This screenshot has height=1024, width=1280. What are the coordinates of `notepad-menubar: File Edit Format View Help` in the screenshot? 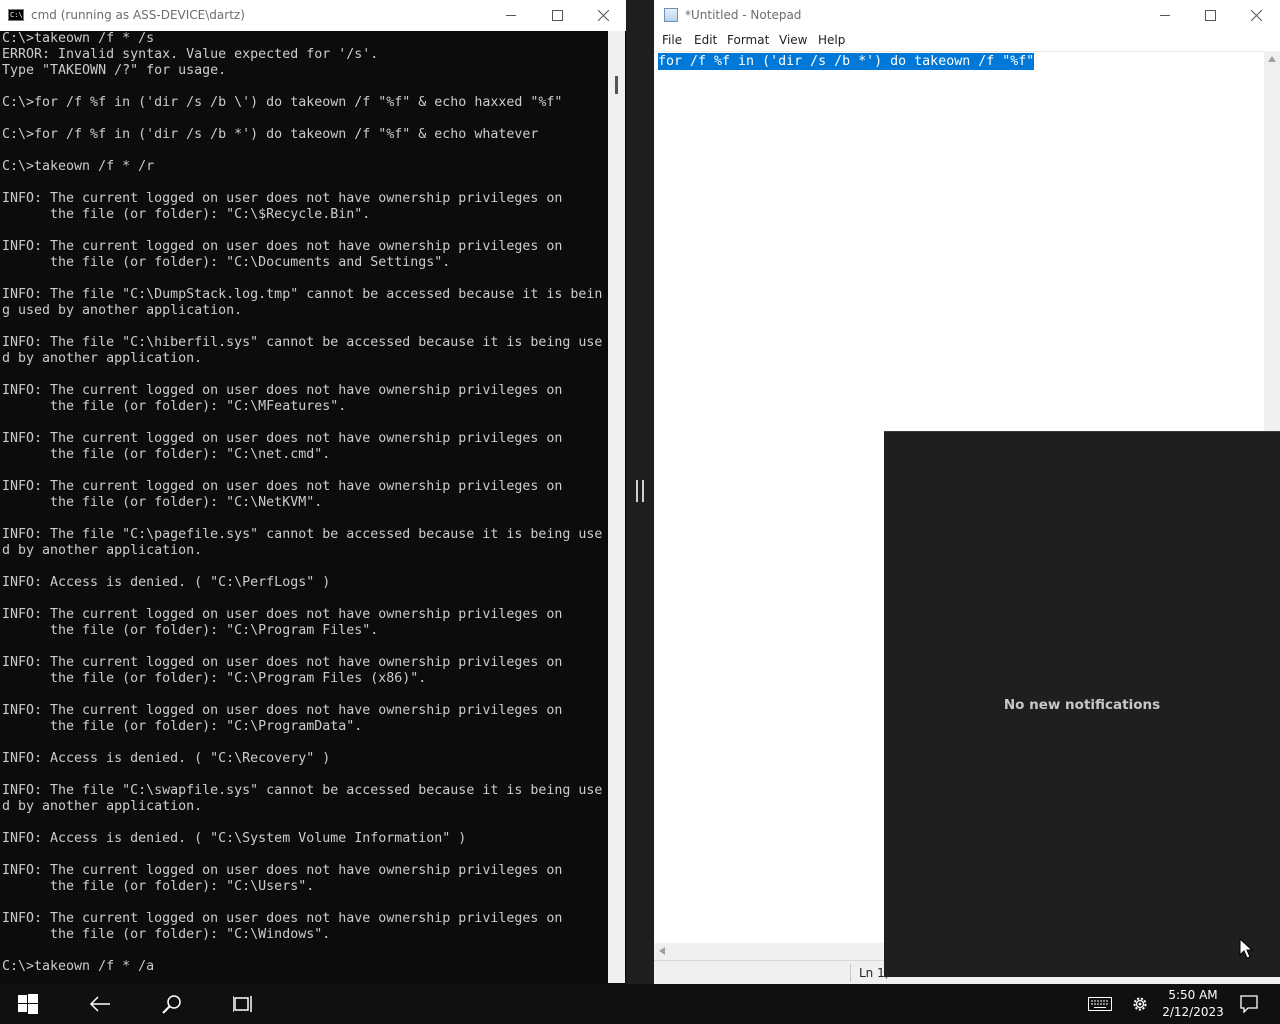 It's located at (967, 41).